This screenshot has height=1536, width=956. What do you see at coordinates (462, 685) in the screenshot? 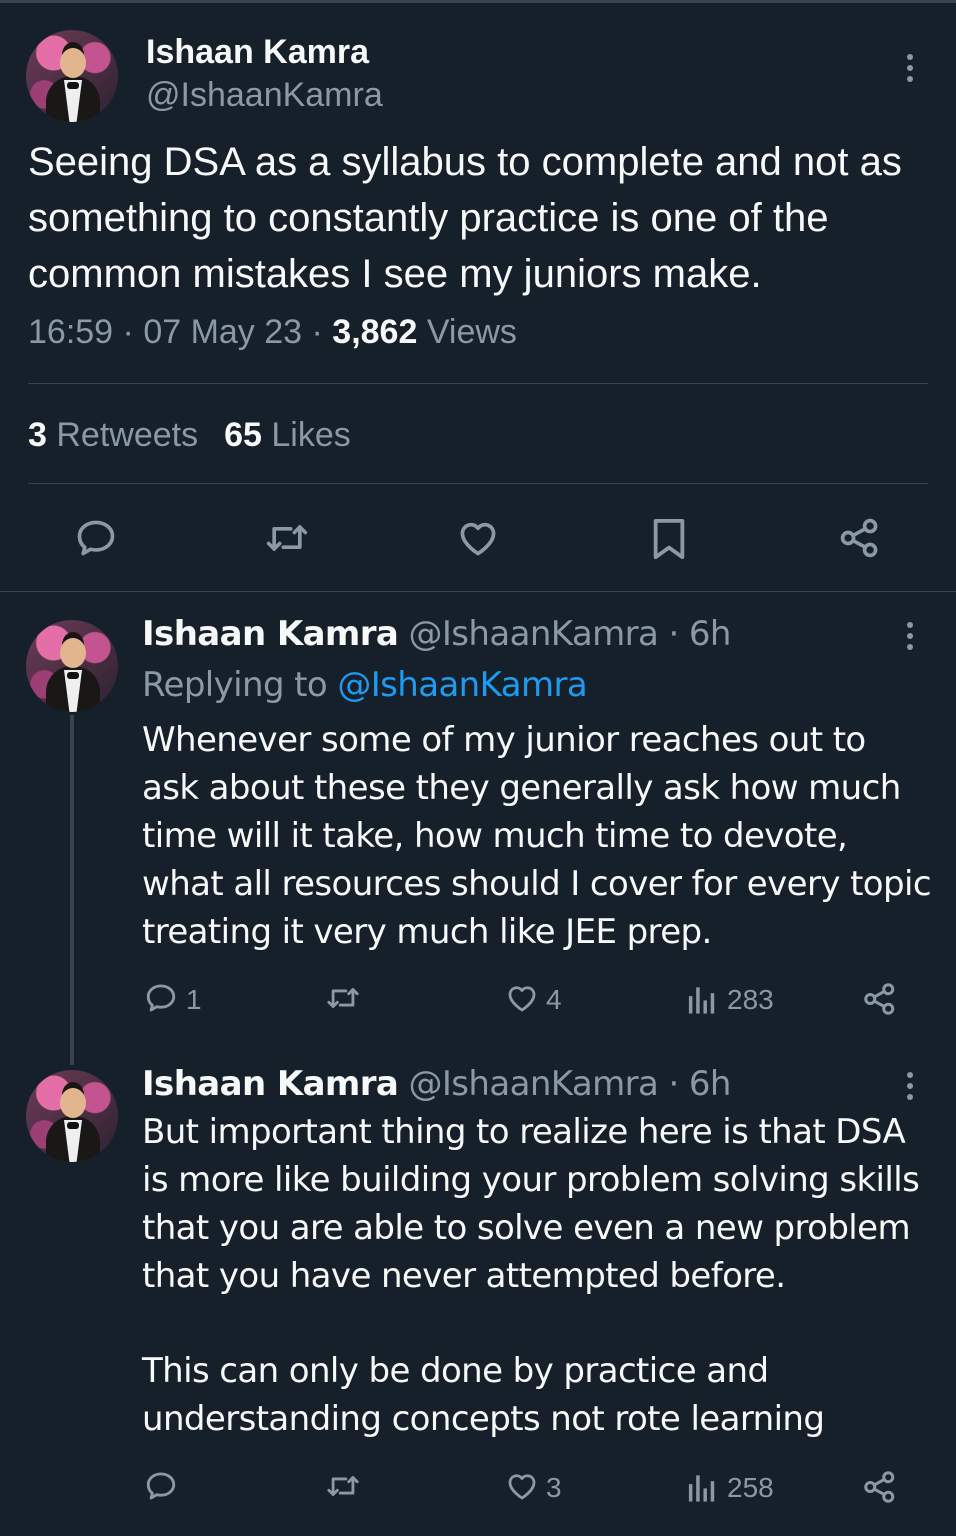
I see `replying-to-handle: @IshaanKamra` at bounding box center [462, 685].